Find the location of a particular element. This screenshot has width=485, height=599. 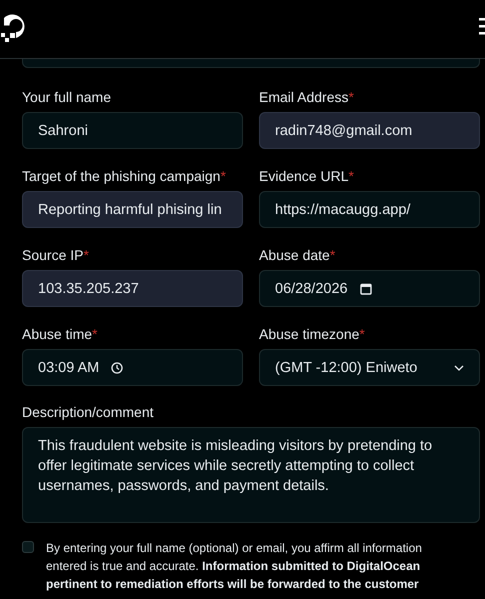

field-label: Your full name is located at coordinates (66, 97).